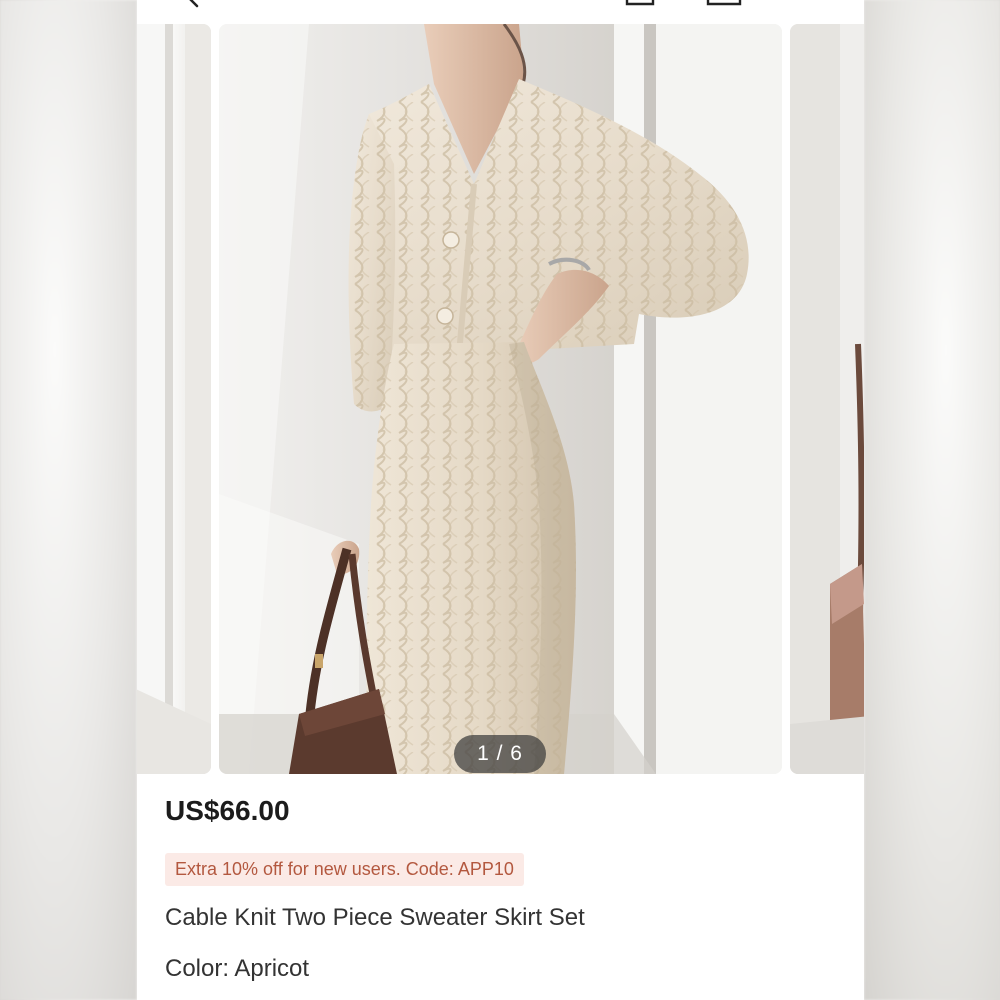 This screenshot has width=1000, height=1000. I want to click on chevron-left-icon, so click(193, 4).